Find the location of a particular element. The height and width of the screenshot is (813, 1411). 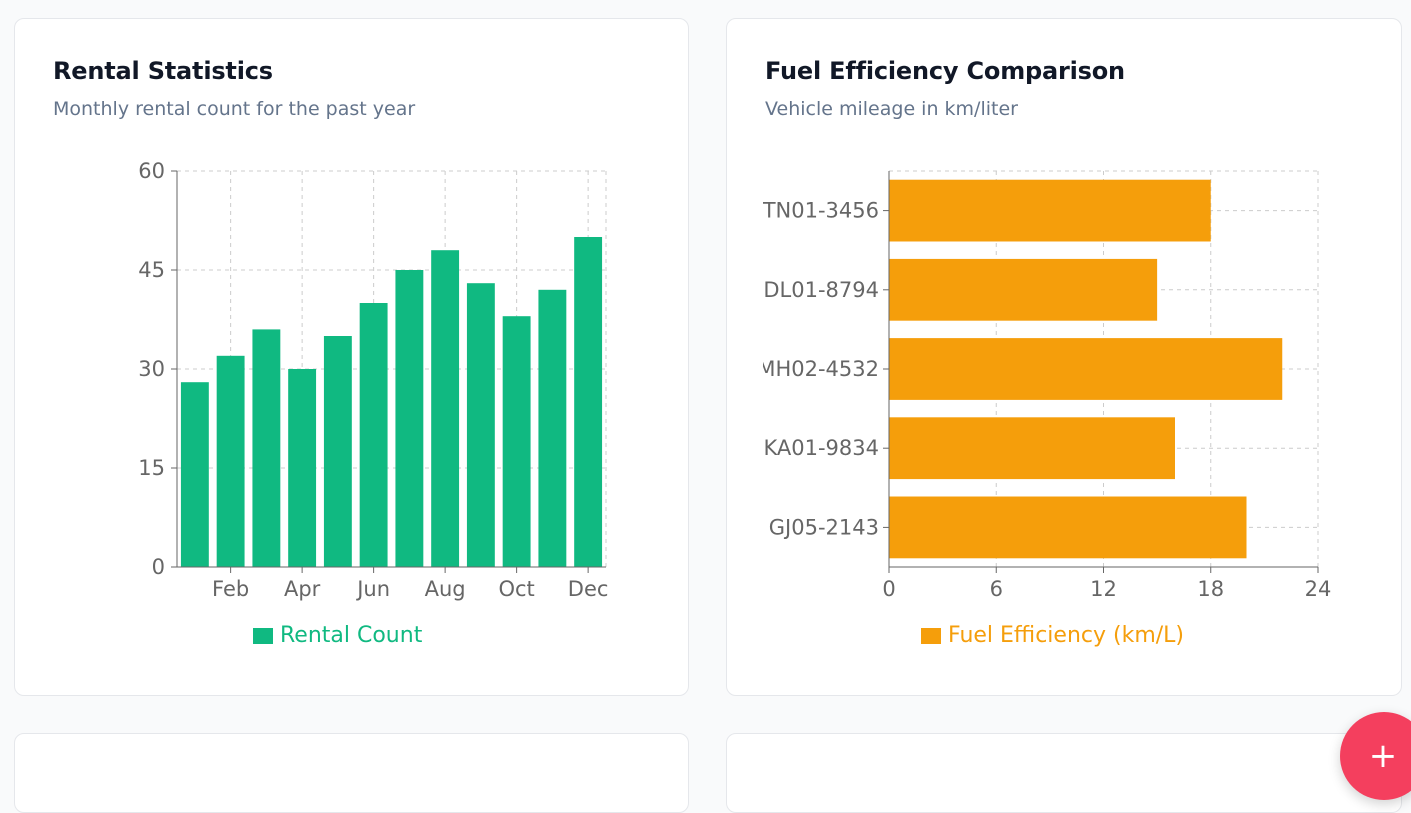

rental-y-tick-label-0: 0 is located at coordinates (158, 567).